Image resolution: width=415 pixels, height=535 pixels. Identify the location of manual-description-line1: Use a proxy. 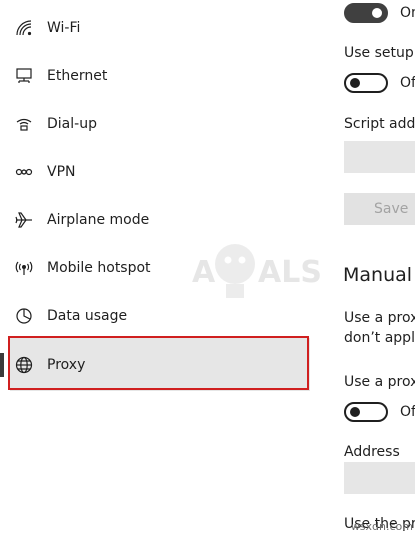
(379, 318).